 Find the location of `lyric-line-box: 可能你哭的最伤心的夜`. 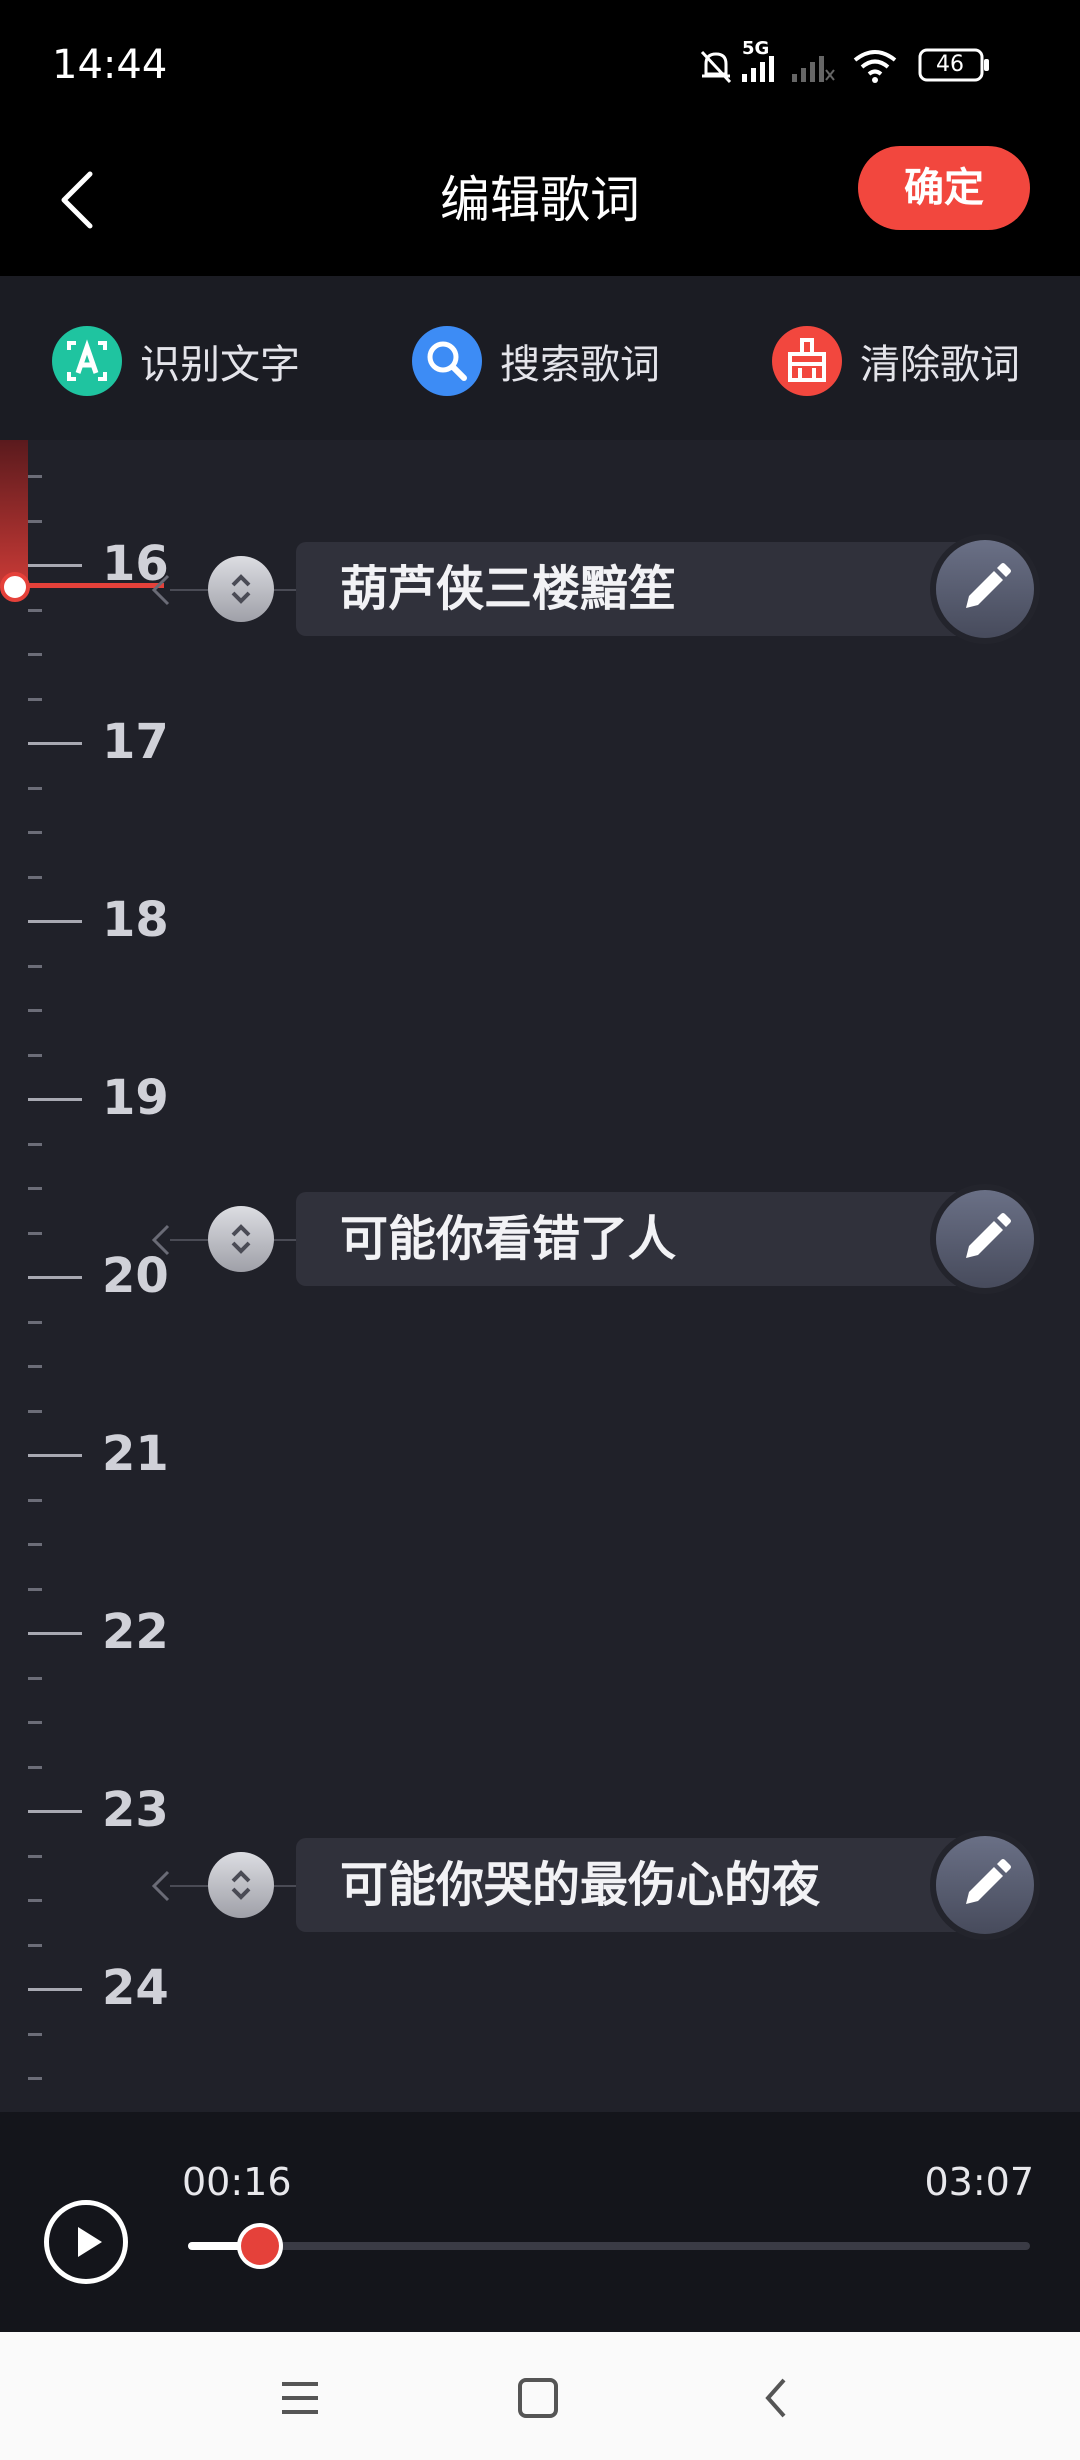

lyric-line-box: 可能你哭的最伤心的夜 is located at coordinates (626, 1885).